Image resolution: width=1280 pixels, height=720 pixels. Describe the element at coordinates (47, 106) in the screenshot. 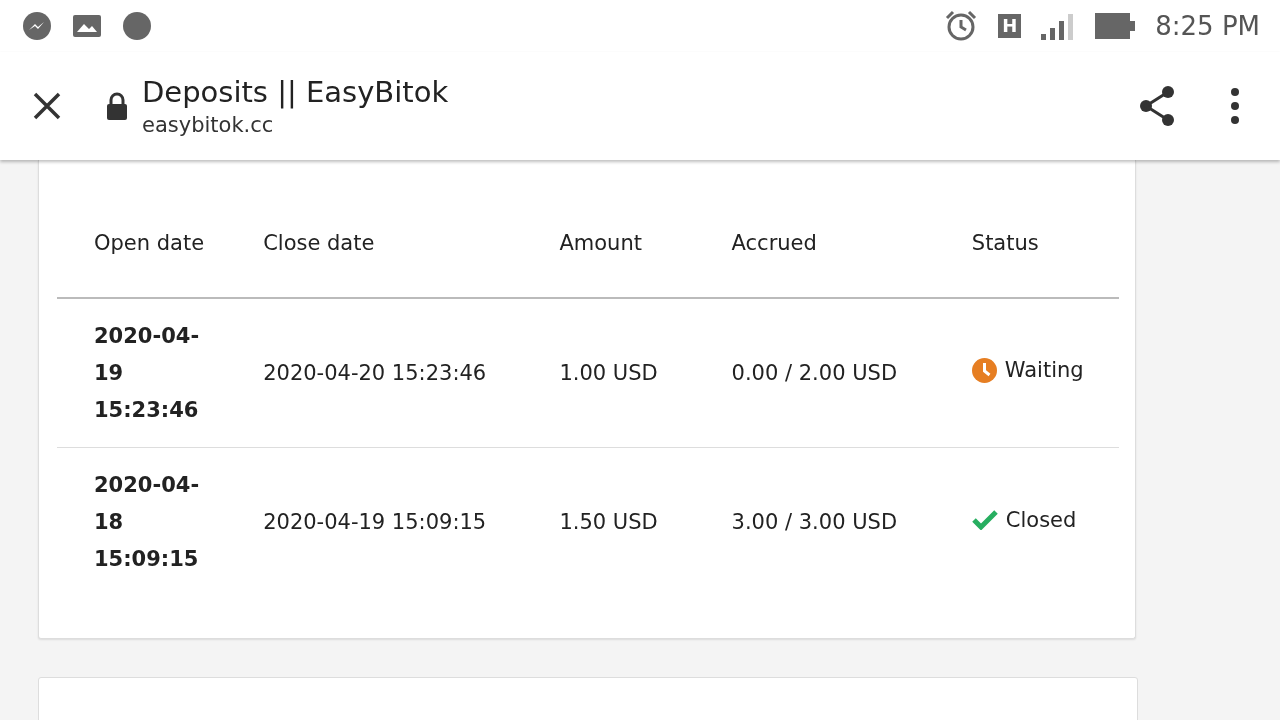

I see `close-icon` at that location.